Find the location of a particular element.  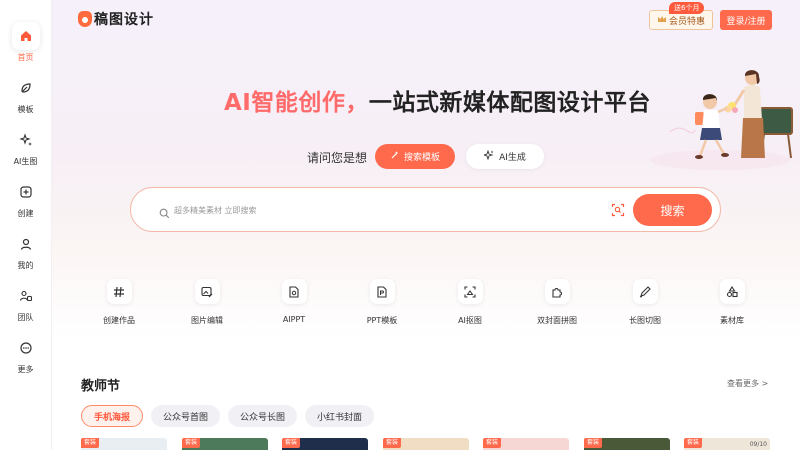

sidebar-item-mine: 我的 is located at coordinates (26, 250).